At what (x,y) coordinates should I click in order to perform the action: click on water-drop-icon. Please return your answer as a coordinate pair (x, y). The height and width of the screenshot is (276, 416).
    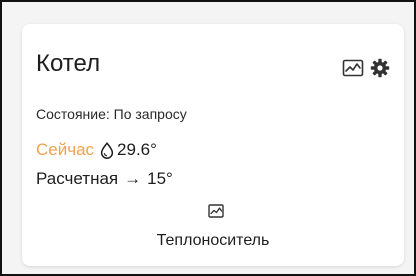
    Looking at the image, I should click on (107, 150).